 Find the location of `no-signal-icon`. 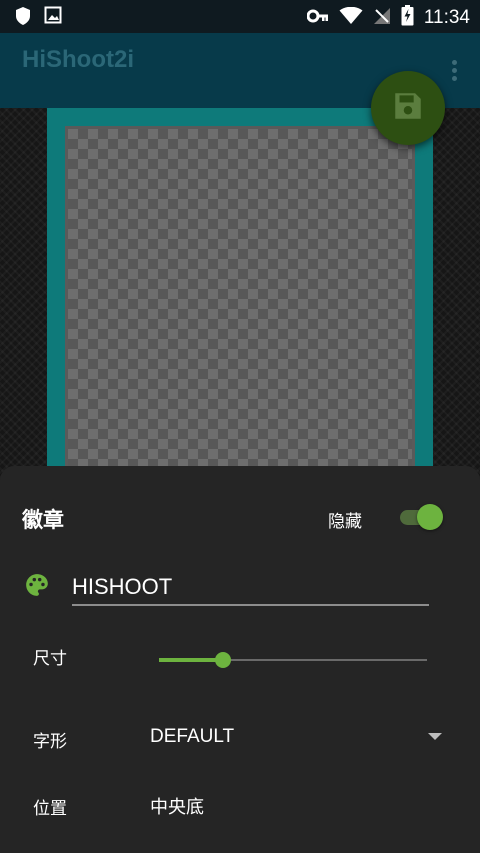

no-signal-icon is located at coordinates (382, 18).